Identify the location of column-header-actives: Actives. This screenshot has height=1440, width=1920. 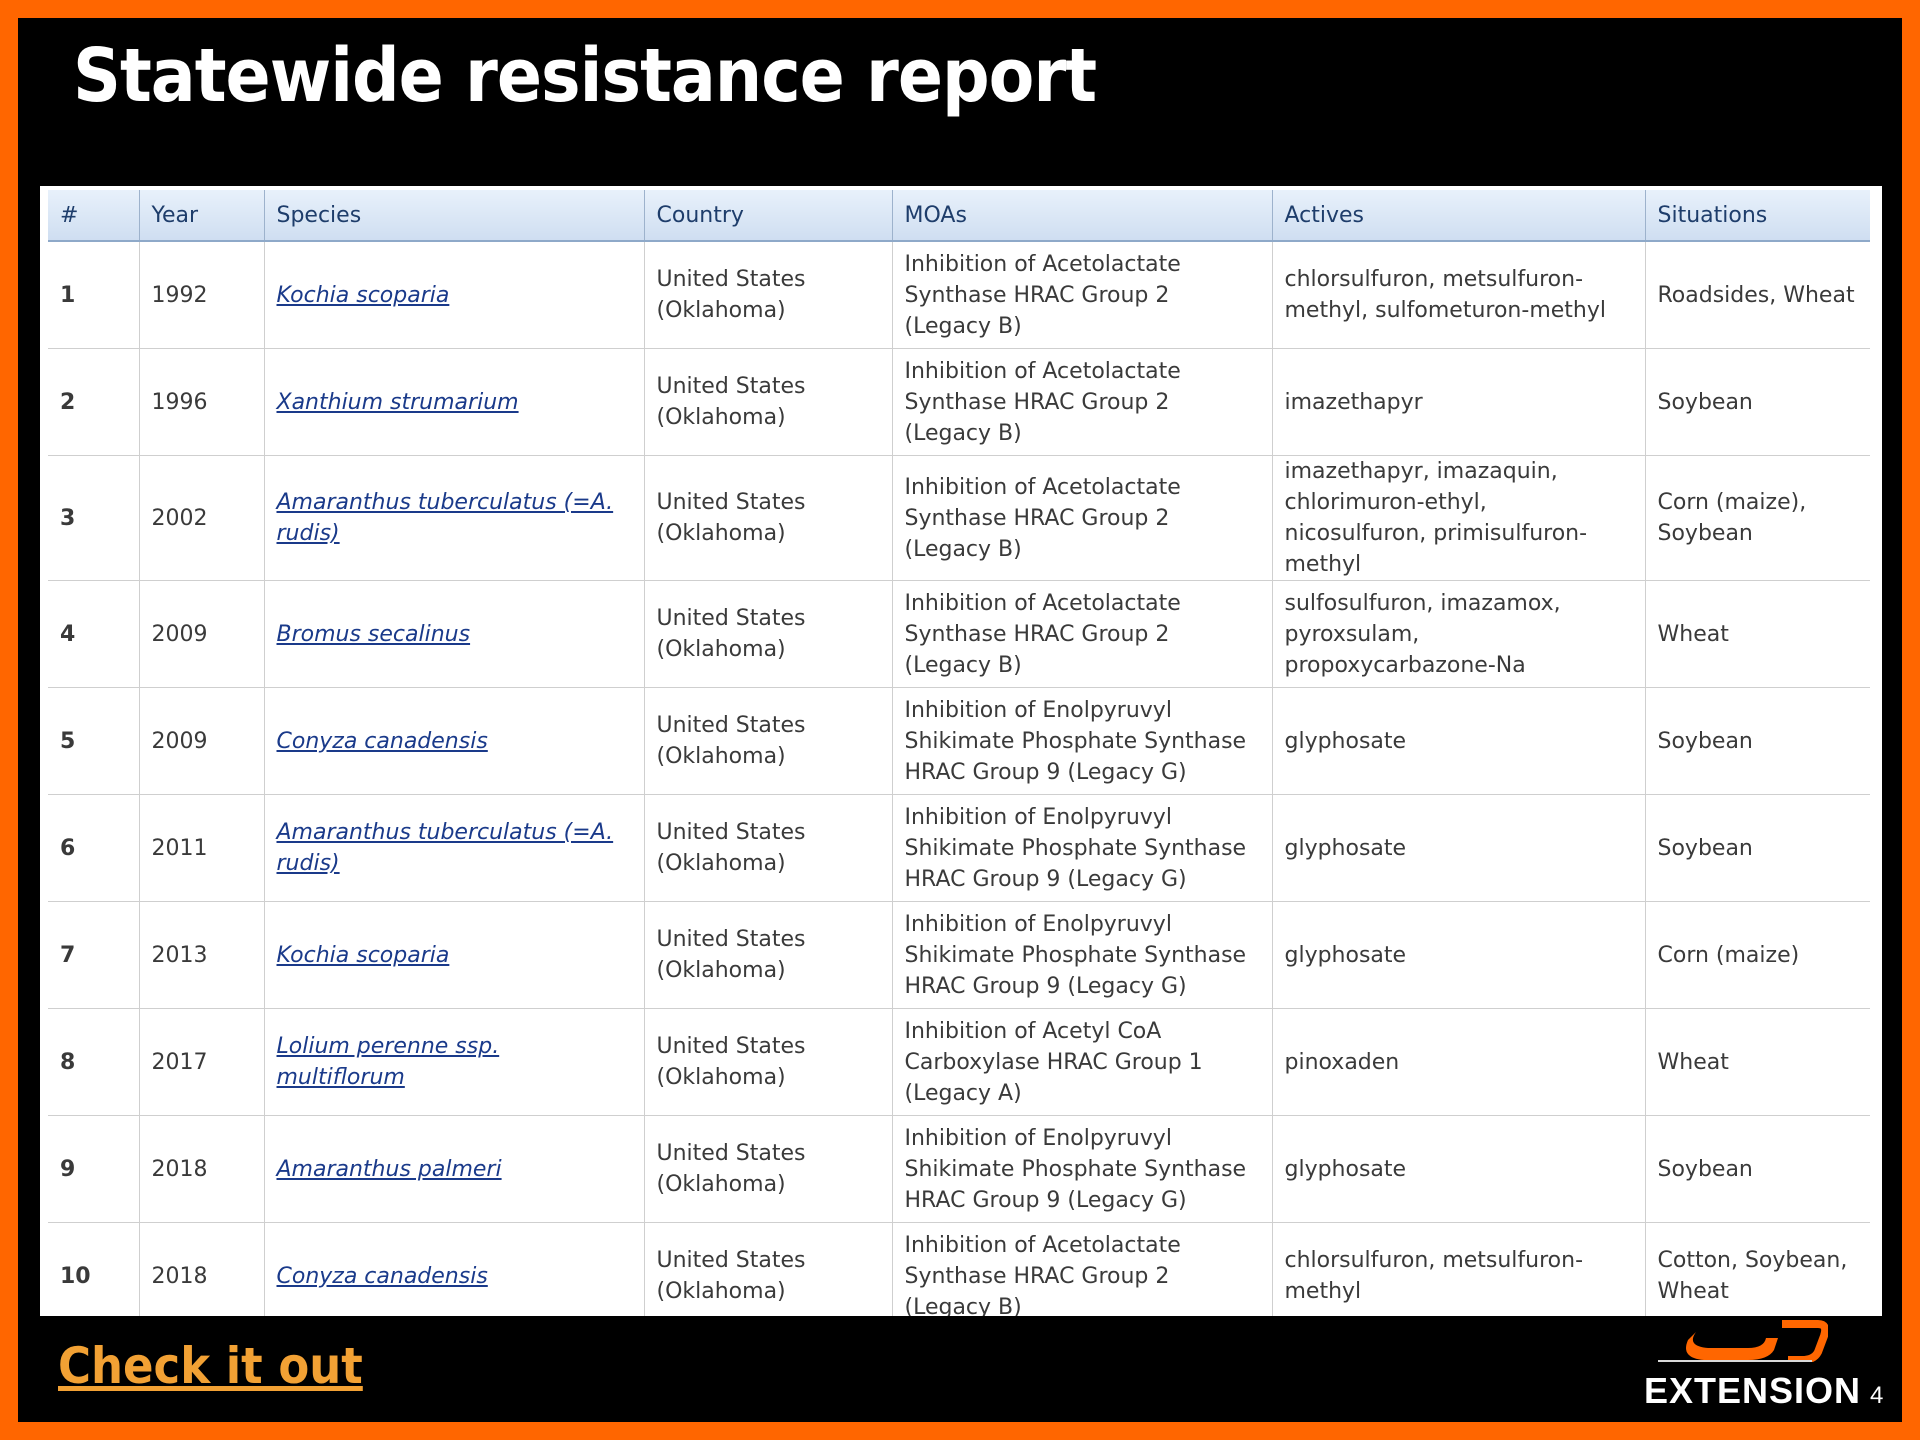
(1459, 216).